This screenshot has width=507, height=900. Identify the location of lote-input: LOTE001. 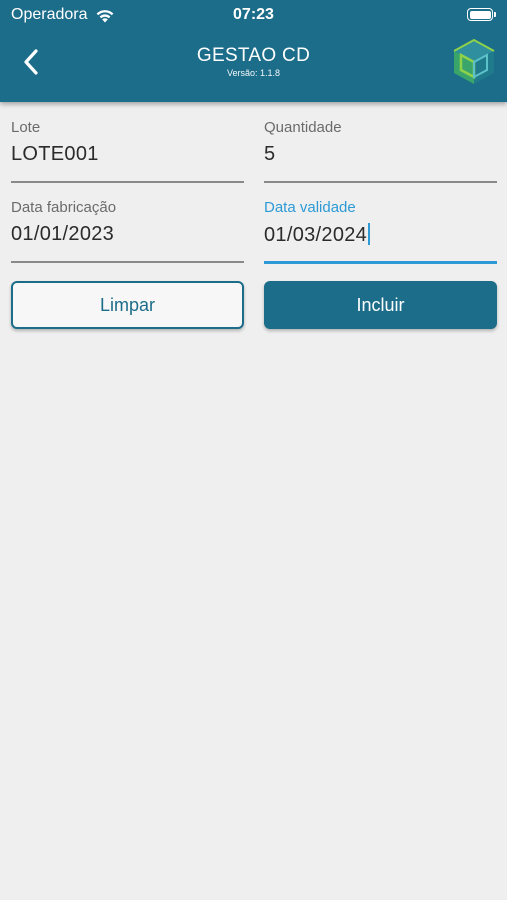
(127, 156).